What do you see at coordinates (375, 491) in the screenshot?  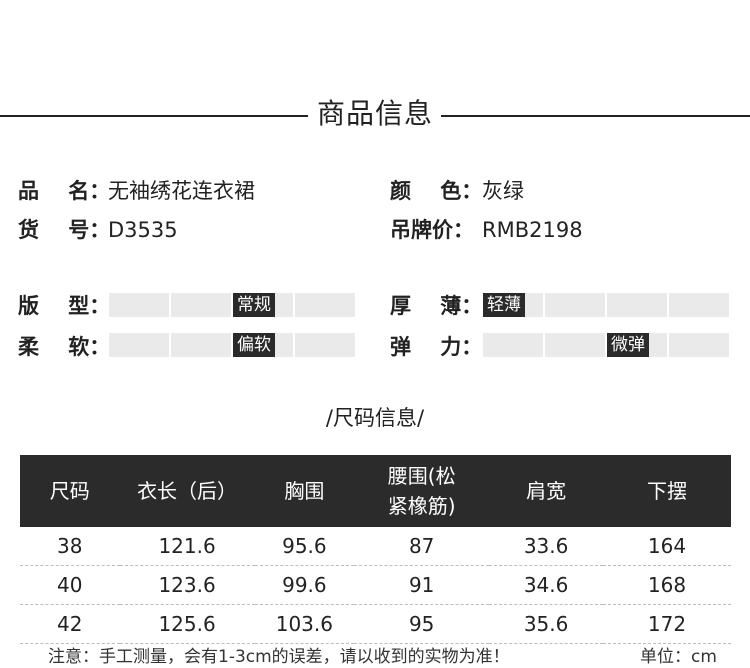 I see `size-table-header: 尺码 衣长（后） 胸围 腰围(松紧橡筋) 肩宽 下摆` at bounding box center [375, 491].